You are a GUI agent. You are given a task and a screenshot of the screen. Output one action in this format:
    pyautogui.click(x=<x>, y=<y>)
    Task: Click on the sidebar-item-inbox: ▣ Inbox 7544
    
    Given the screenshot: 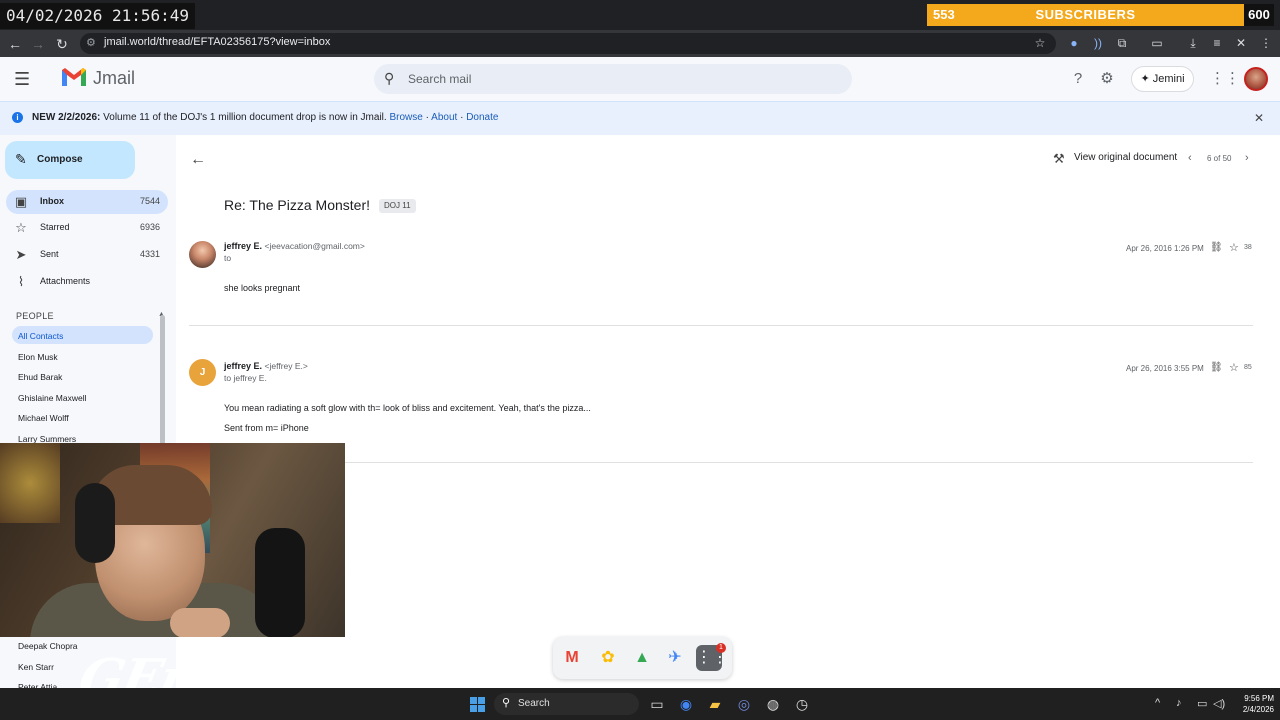 What is the action you would take?
    pyautogui.click(x=87, y=202)
    